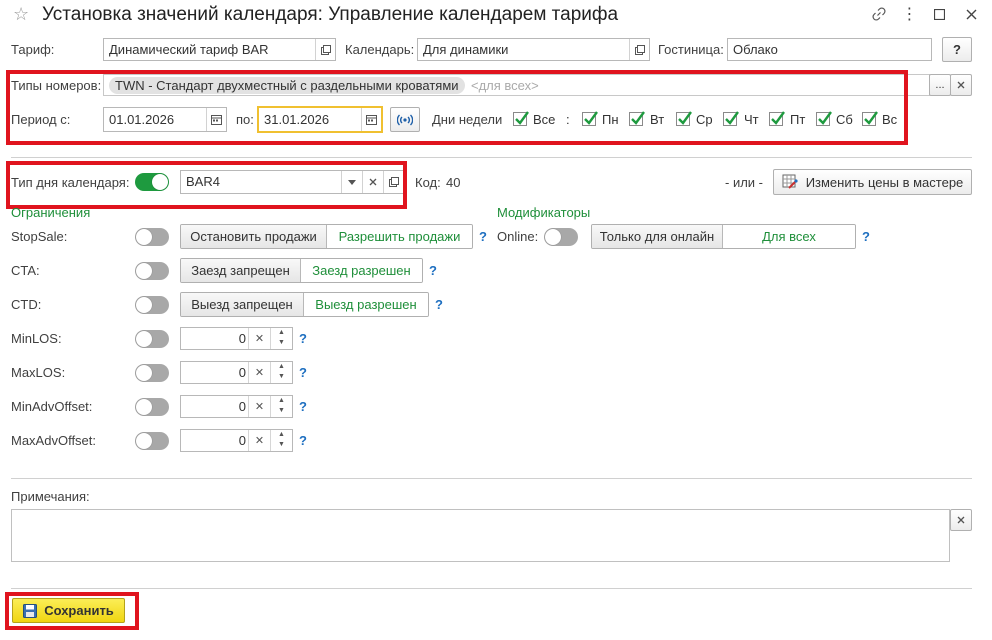  What do you see at coordinates (453, 182) in the screenshot?
I see `code-value: 40` at bounding box center [453, 182].